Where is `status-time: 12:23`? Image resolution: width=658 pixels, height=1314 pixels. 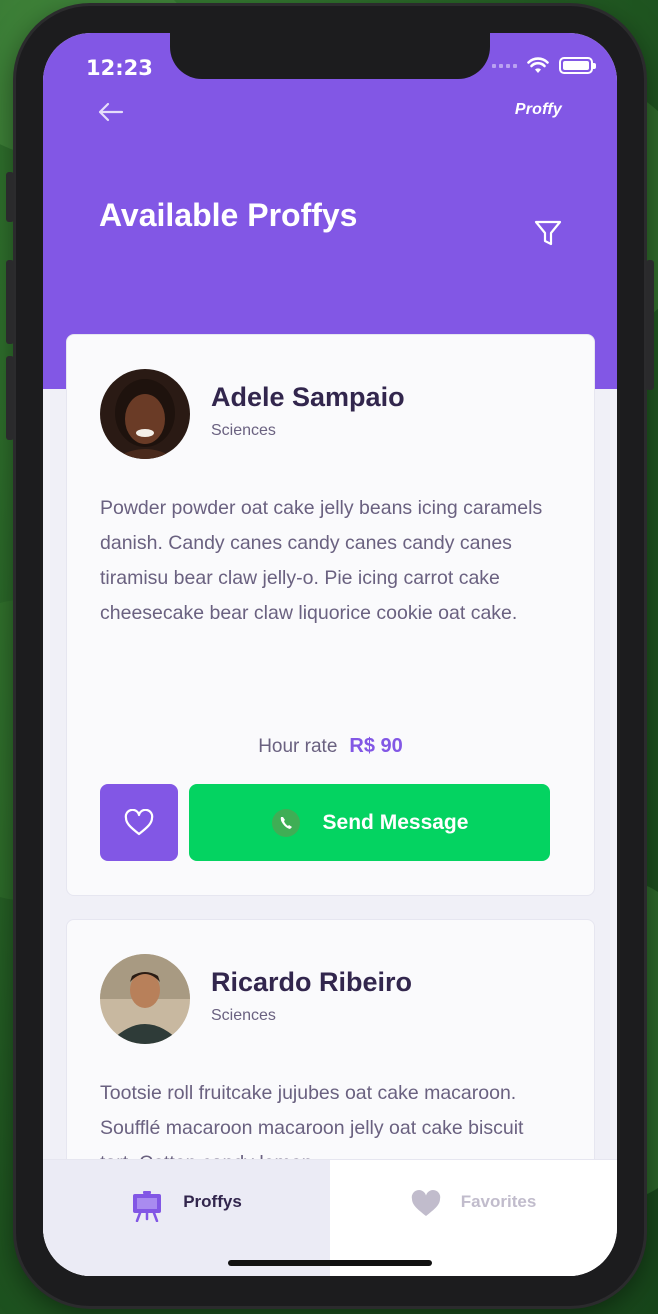 status-time: 12:23 is located at coordinates (119, 68).